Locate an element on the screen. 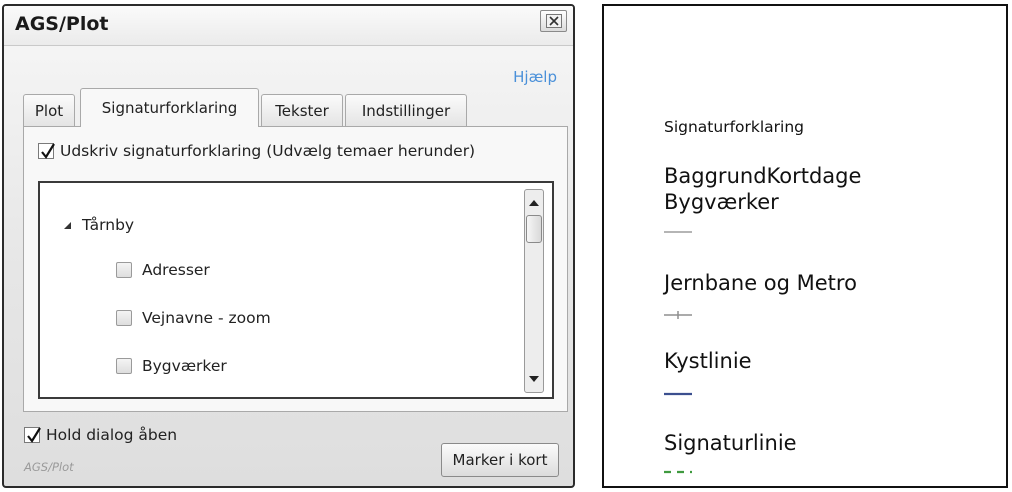 This screenshot has width=1012, height=492. tree-item-vejnavne: Vejnavne - zoom is located at coordinates (193, 318).